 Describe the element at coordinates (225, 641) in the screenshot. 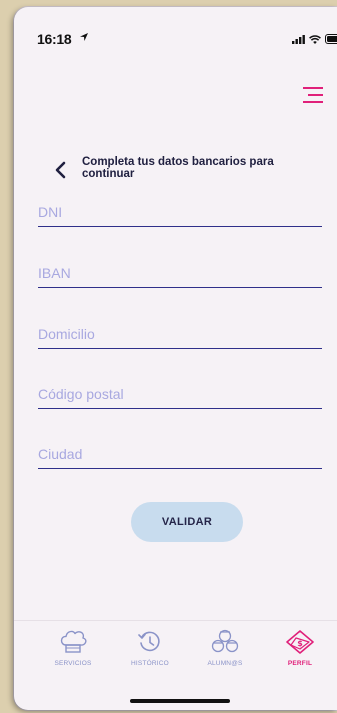

I see `students-icon` at that location.